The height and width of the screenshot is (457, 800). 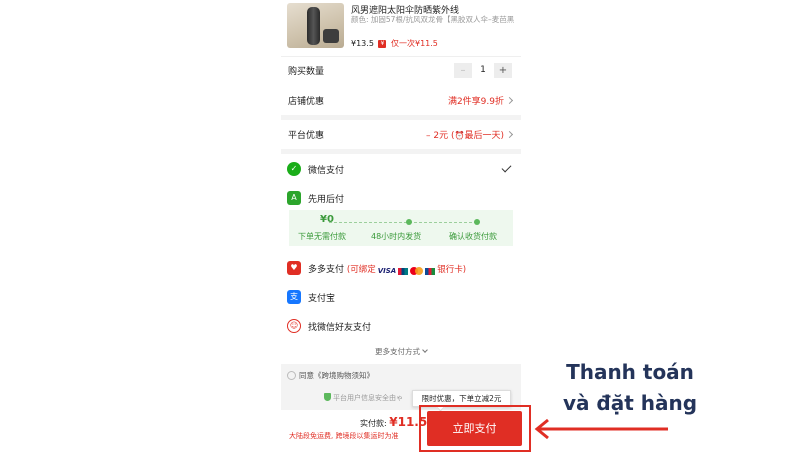 What do you see at coordinates (361, 270) in the screenshot?
I see `bind-card-hint: (可绑定` at bounding box center [361, 270].